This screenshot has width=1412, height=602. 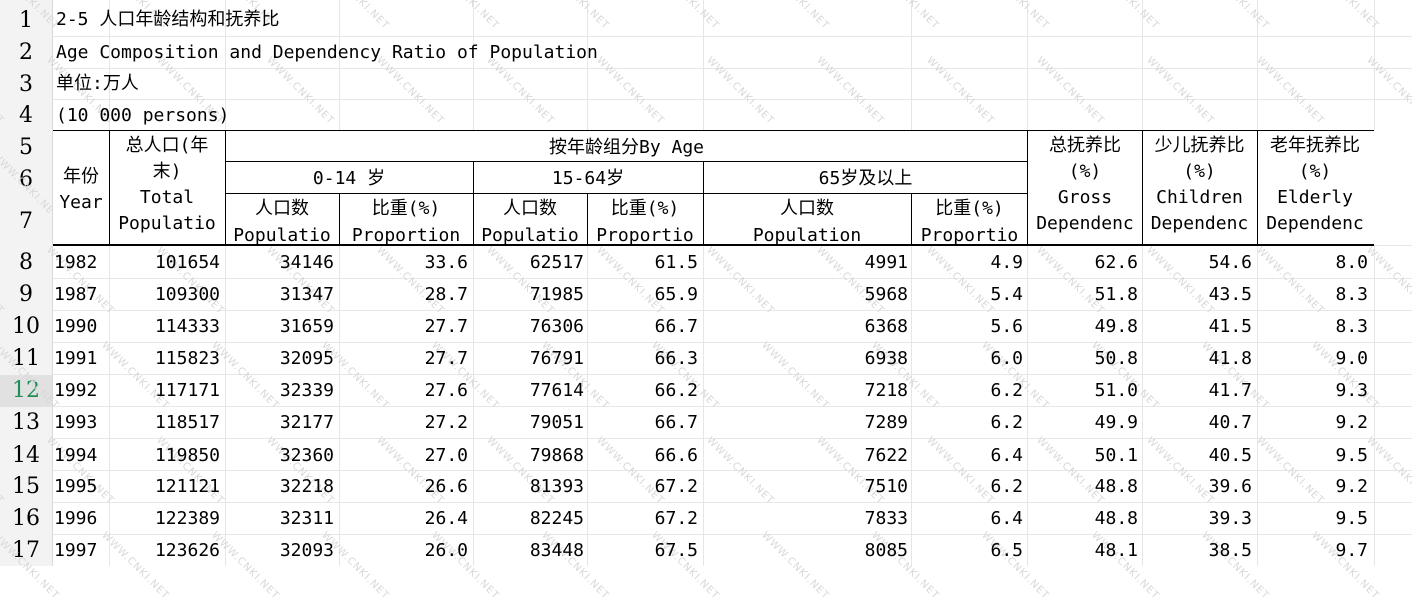 I want to click on header-pop-65-cn: 人口数, so click(x=807, y=209).